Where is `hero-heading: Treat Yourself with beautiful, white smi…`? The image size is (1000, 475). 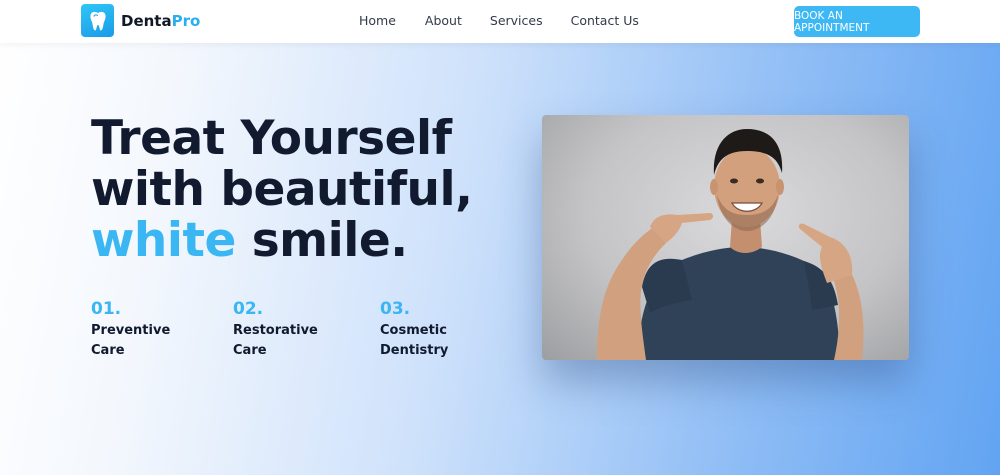 hero-heading: Treat Yourself with beautiful, white smi… is located at coordinates (282, 189).